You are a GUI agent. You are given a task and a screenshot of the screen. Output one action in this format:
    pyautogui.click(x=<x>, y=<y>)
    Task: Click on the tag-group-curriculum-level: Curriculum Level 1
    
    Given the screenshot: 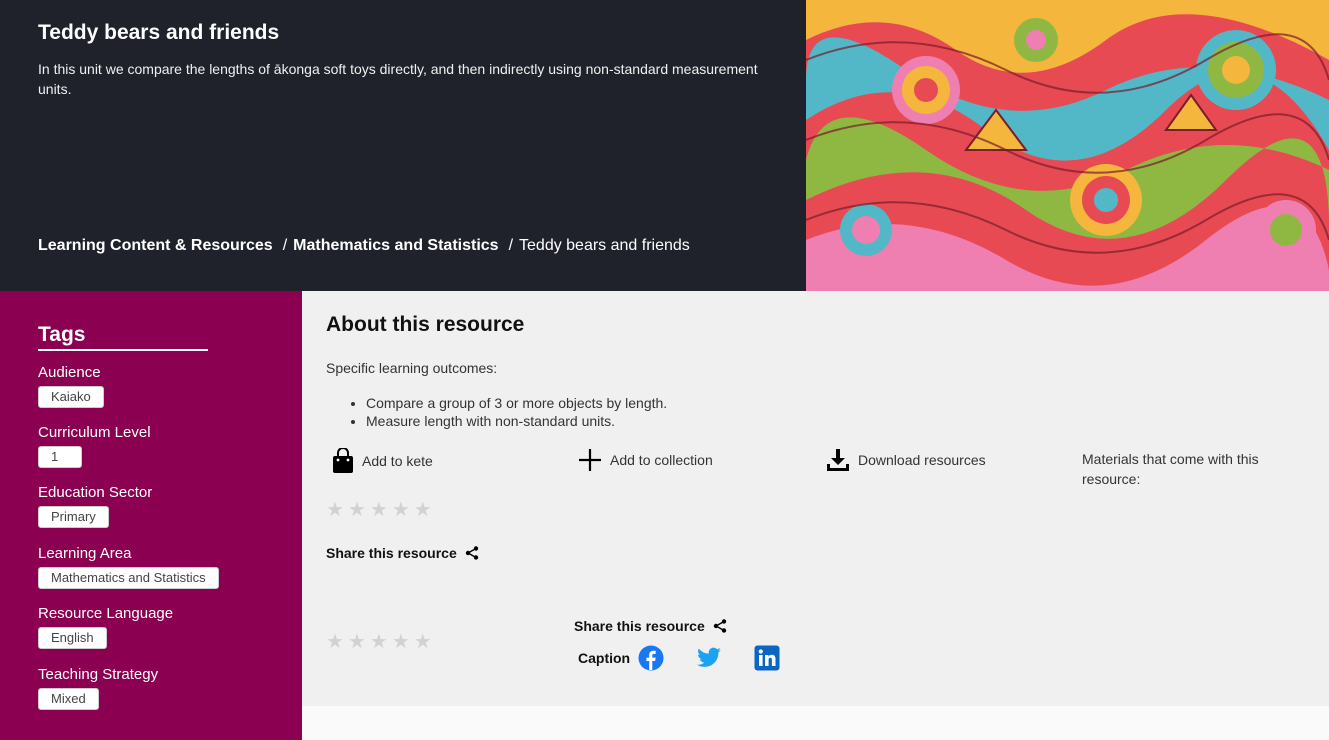 What is the action you would take?
    pyautogui.click(x=94, y=446)
    